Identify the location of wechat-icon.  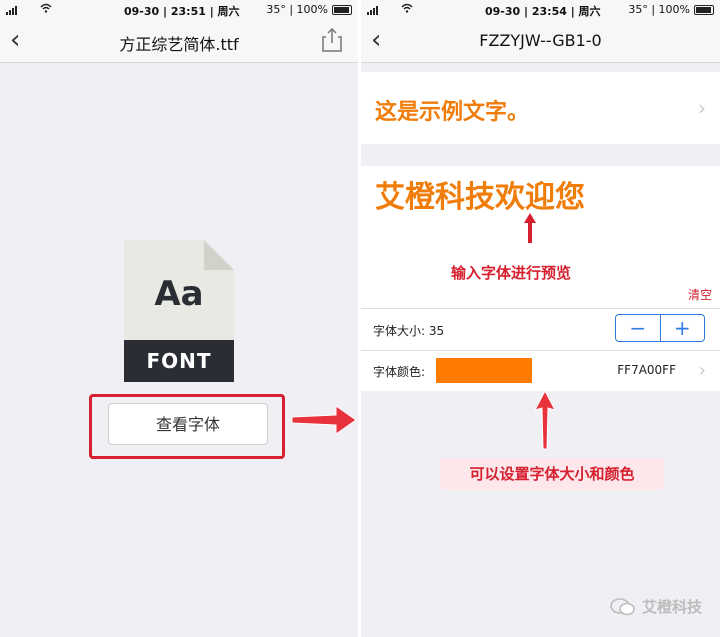
(622, 606).